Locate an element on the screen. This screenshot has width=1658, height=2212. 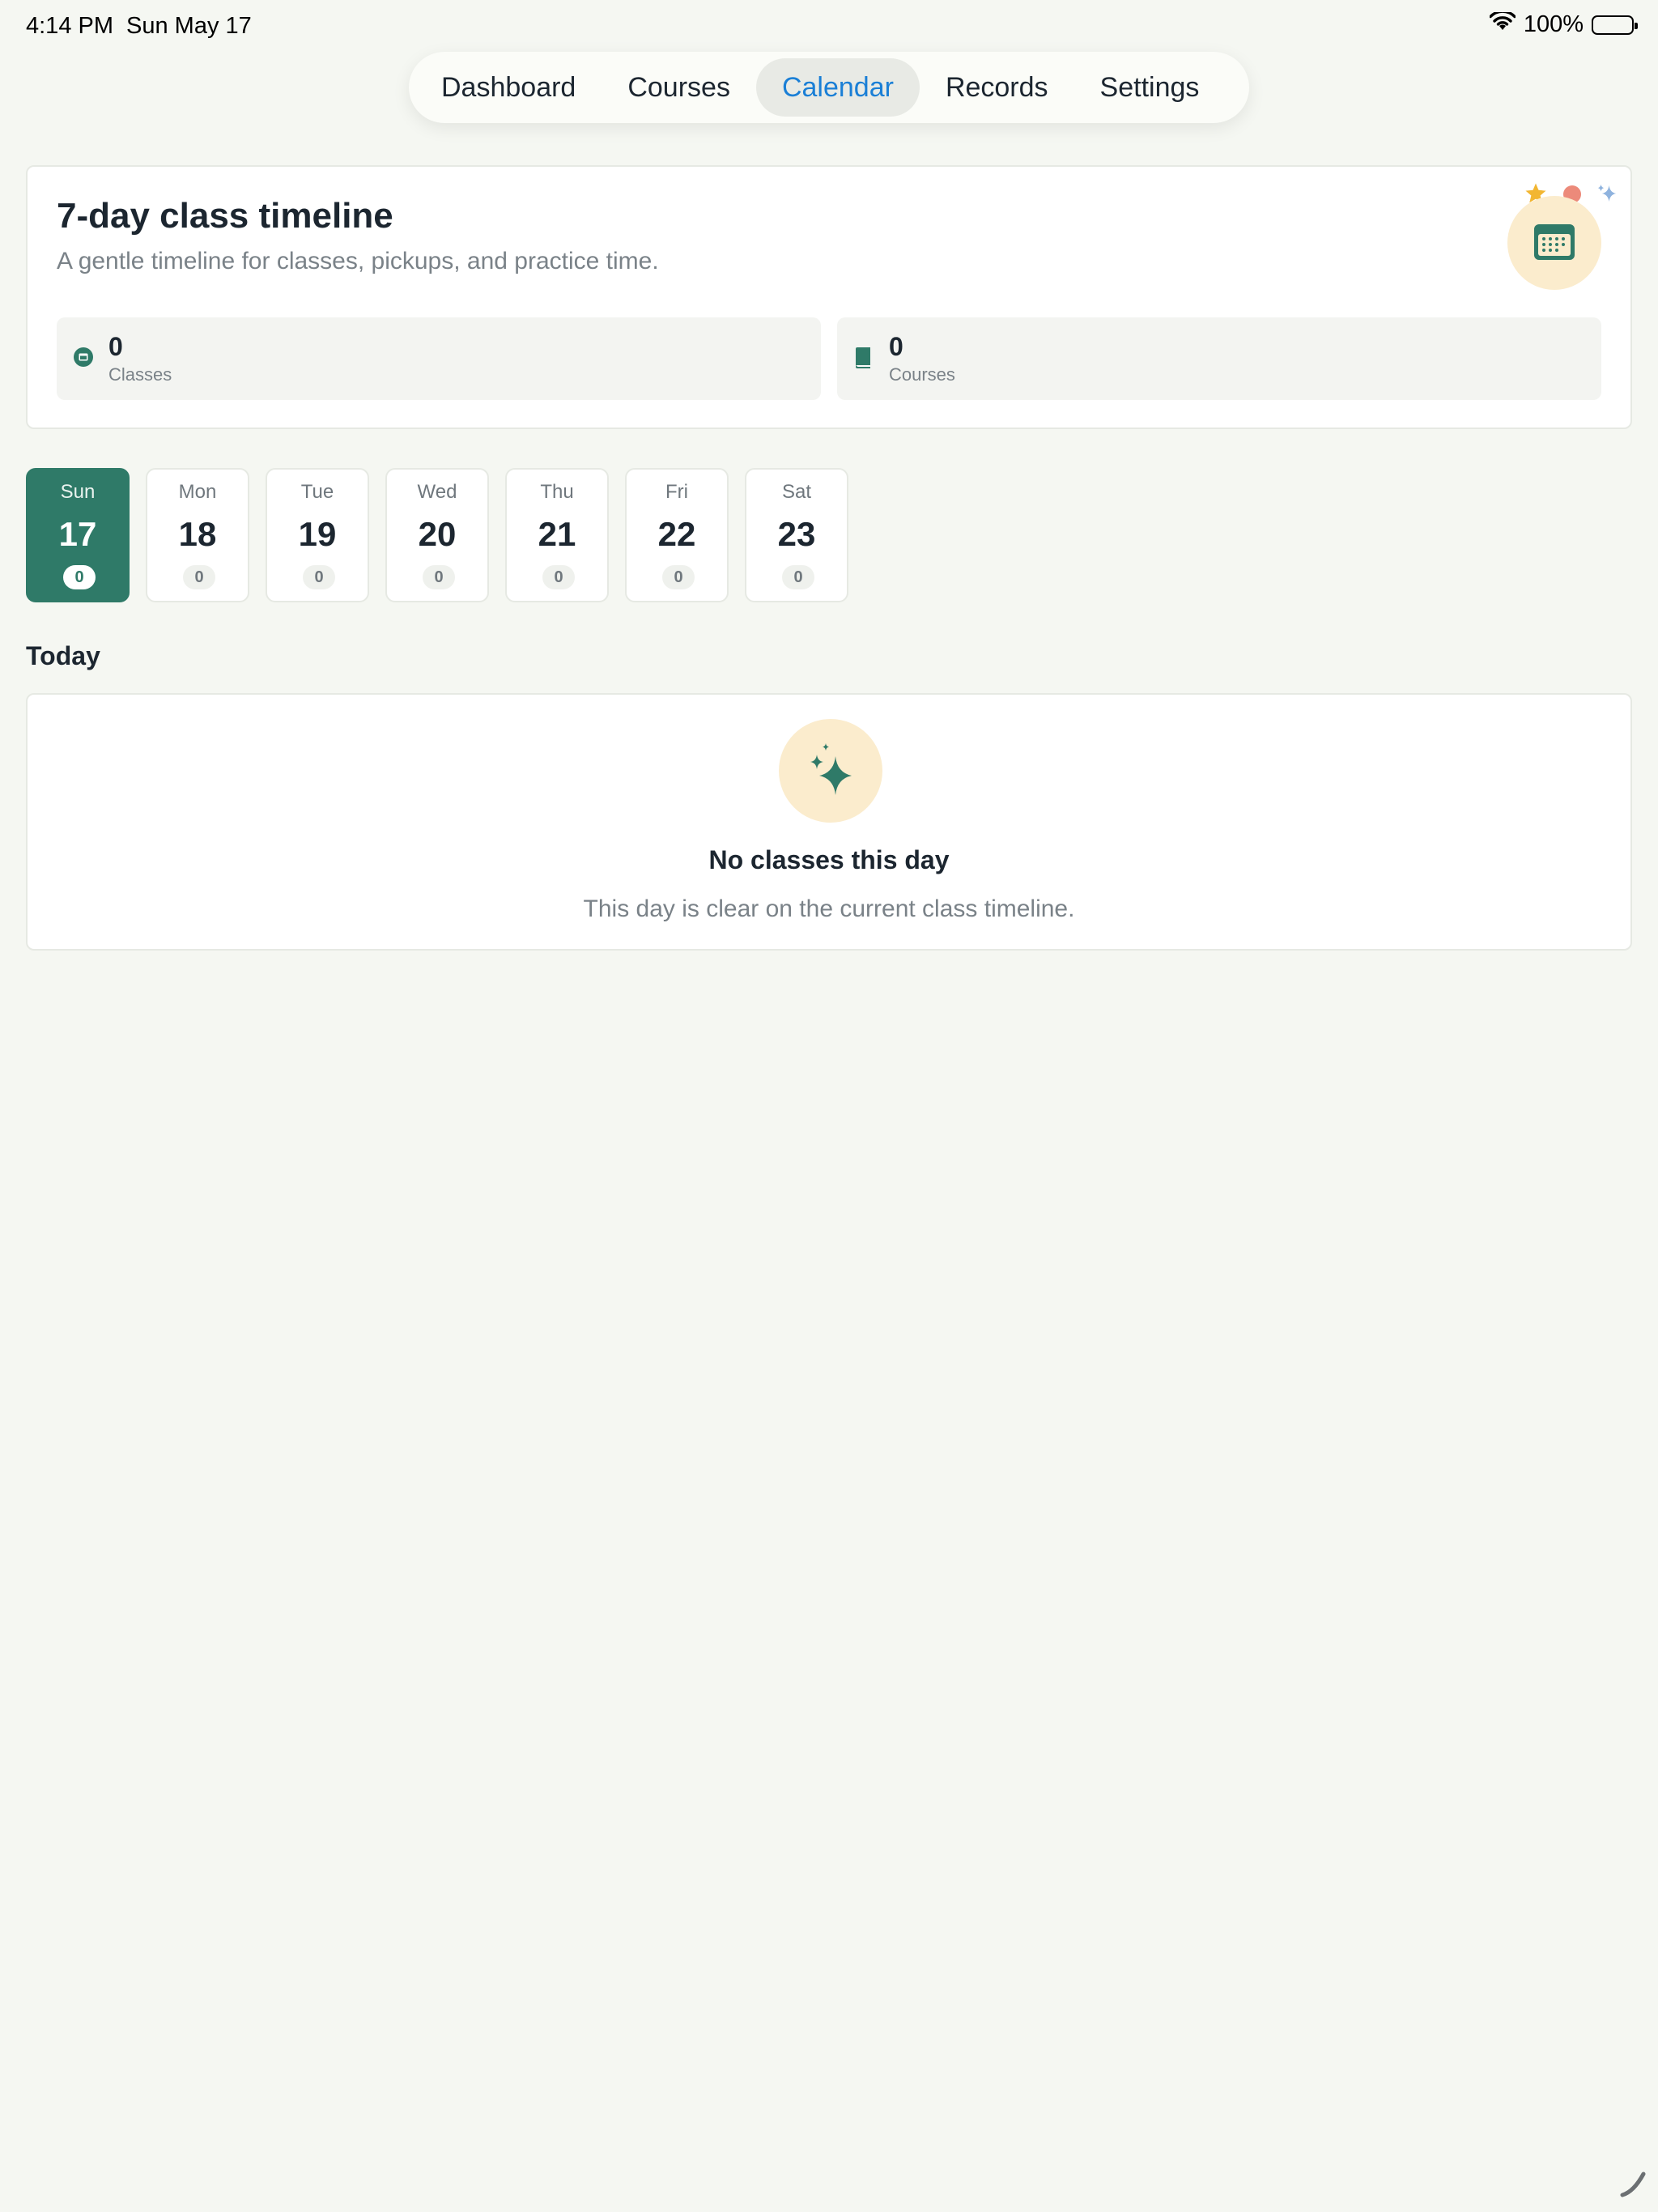
status-indicators: 100% is located at coordinates (1563, 24).